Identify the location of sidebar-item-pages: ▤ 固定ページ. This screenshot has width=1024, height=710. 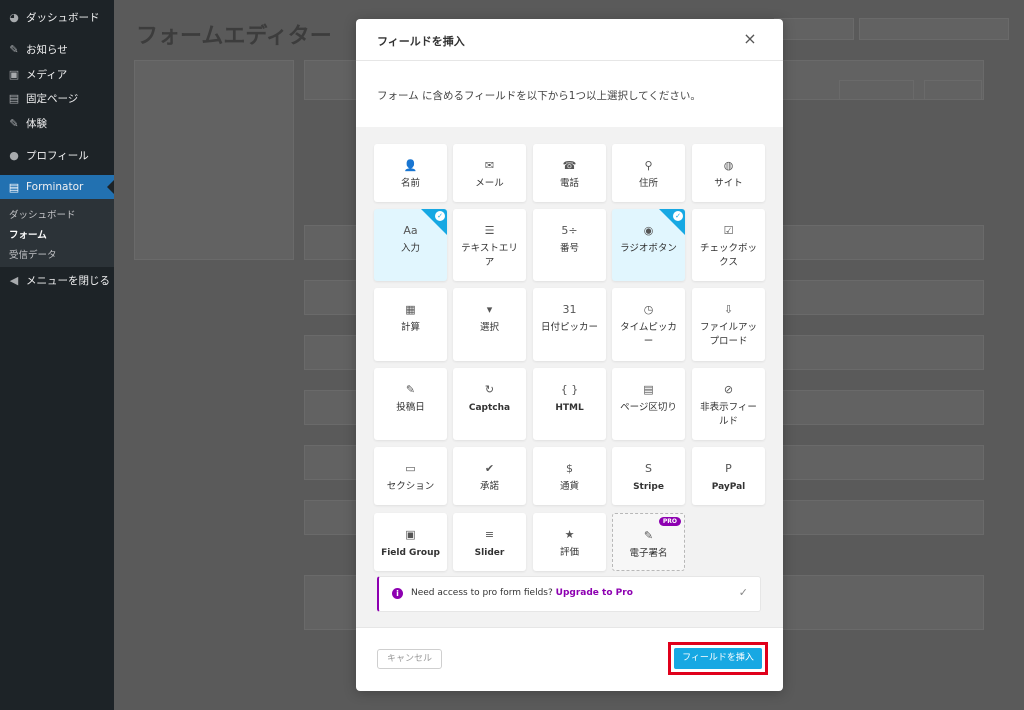
(57, 98).